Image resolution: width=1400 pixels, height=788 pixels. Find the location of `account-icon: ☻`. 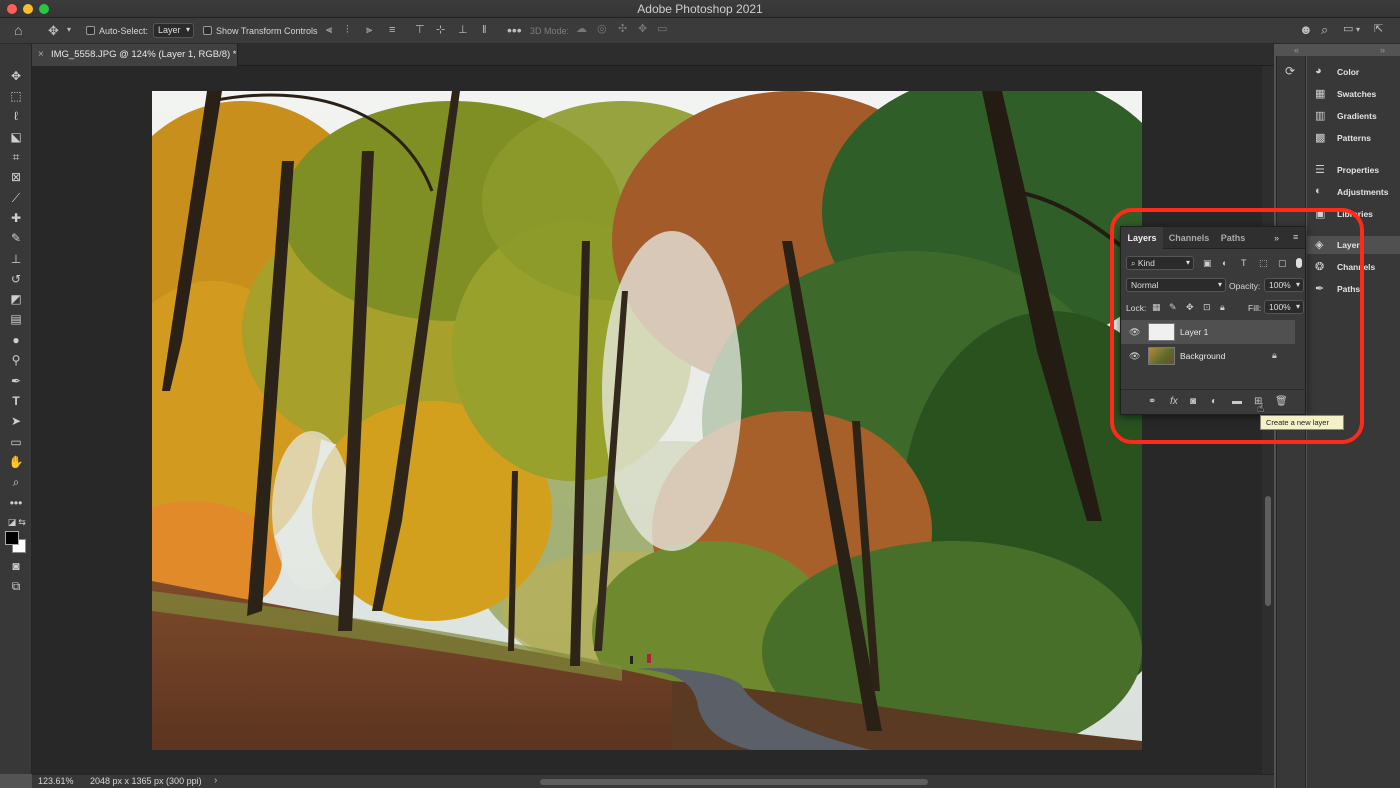

account-icon: ☻ is located at coordinates (1306, 29).